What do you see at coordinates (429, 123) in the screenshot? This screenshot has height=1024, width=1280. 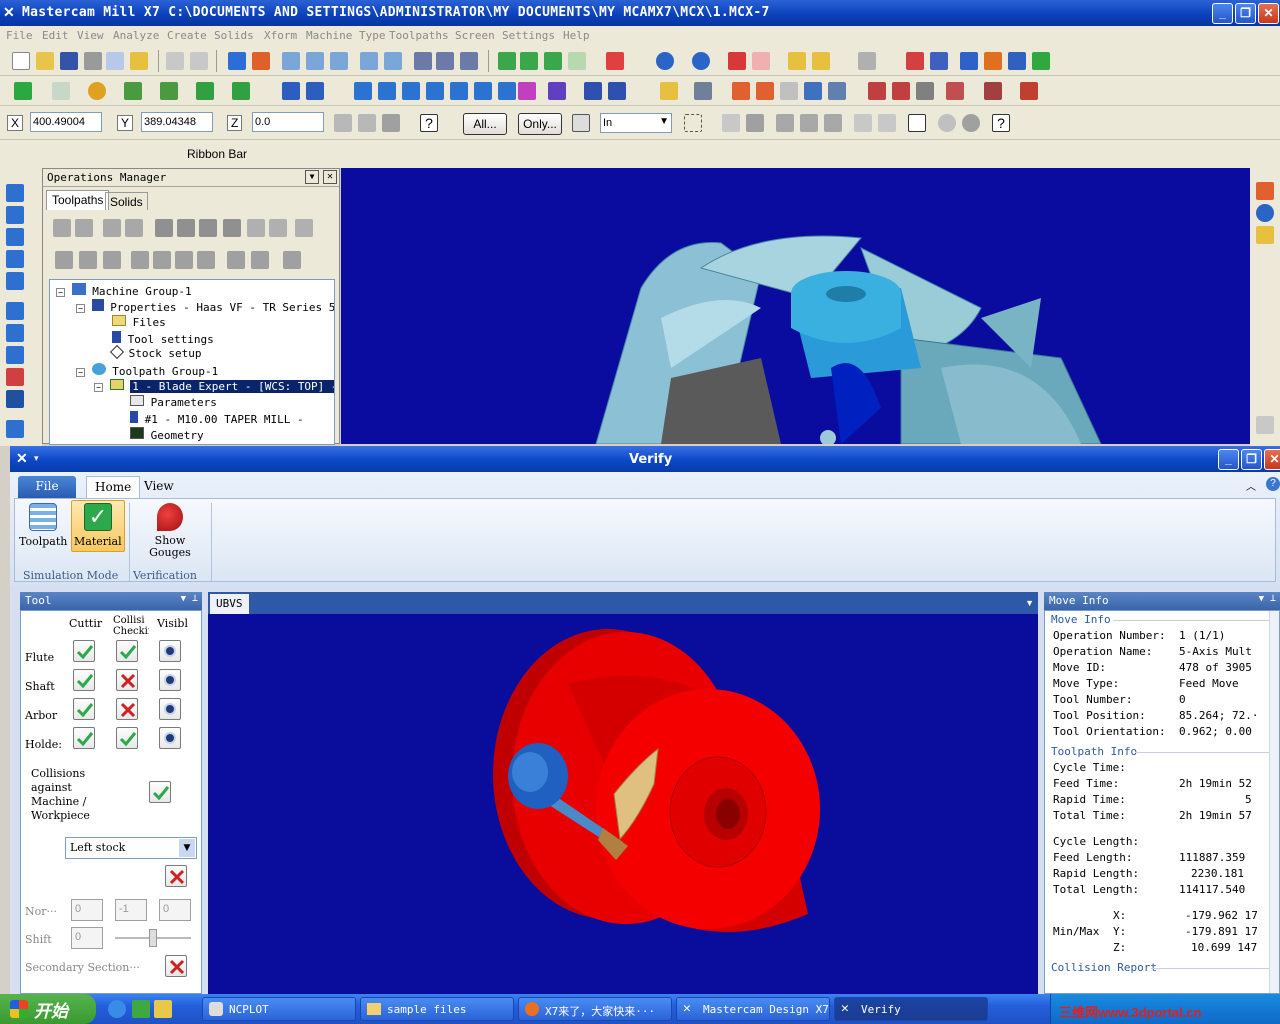 I see `help-icon: ?` at bounding box center [429, 123].